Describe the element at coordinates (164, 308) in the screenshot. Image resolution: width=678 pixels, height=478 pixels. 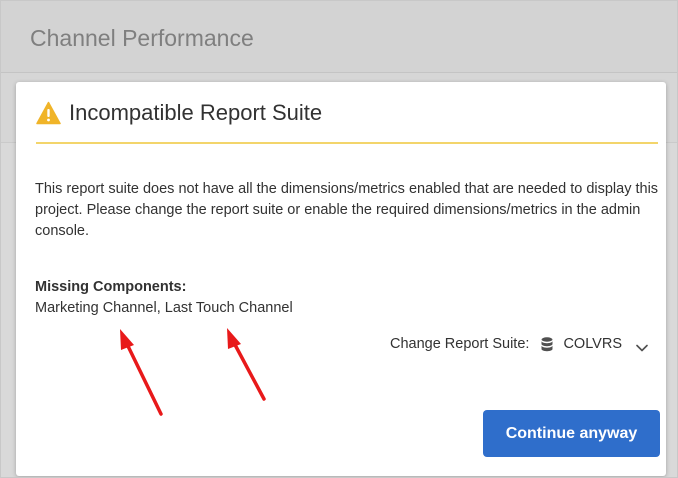
I see `missing-components-value: Marketing Channel, Last Touch Channel` at that location.